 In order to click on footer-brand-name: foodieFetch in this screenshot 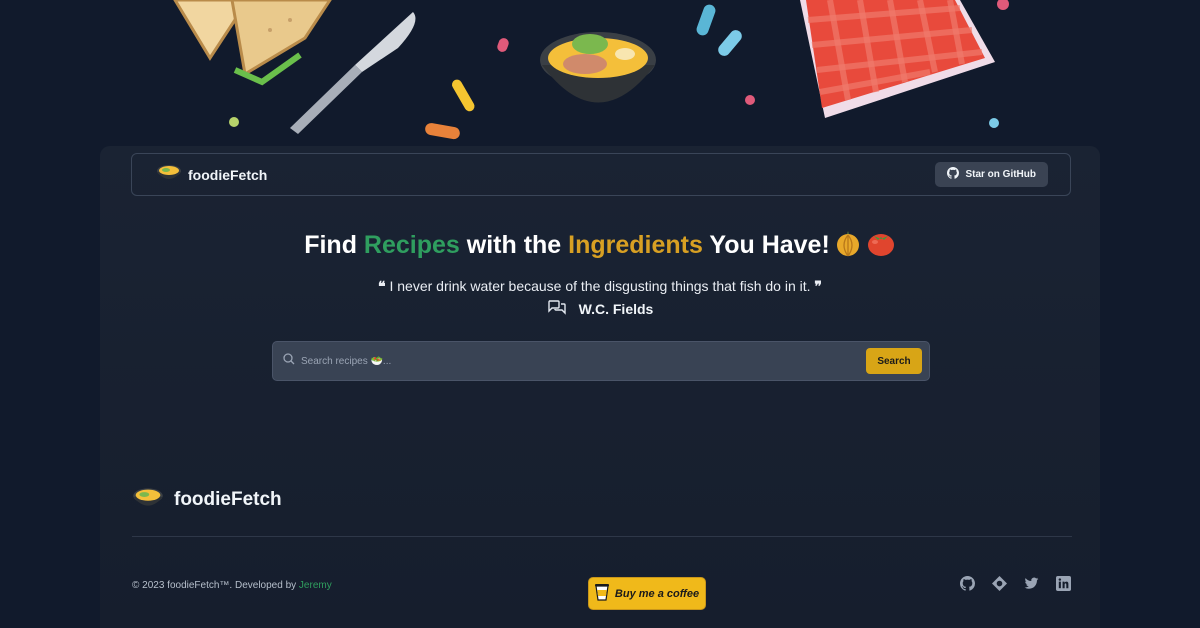, I will do `click(228, 499)`.